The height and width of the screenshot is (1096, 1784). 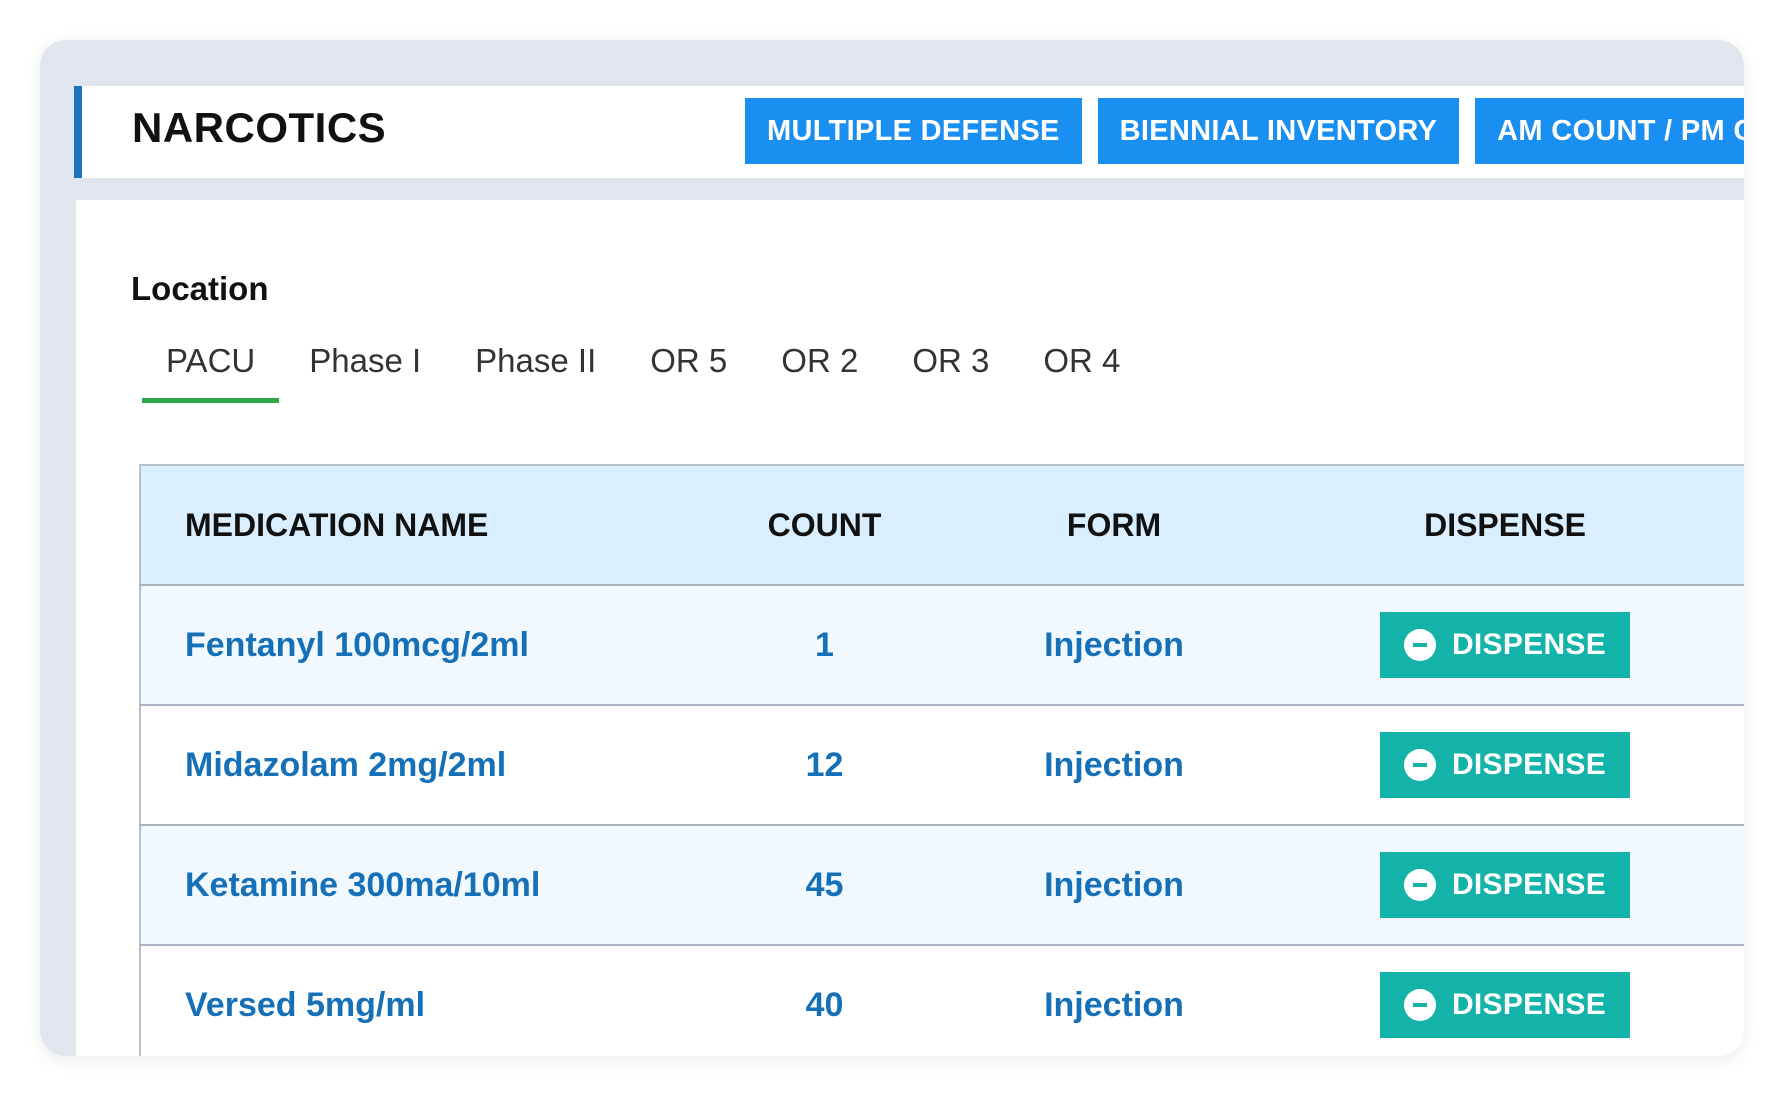 I want to click on column-header-count: COUNT, so click(x=824, y=525).